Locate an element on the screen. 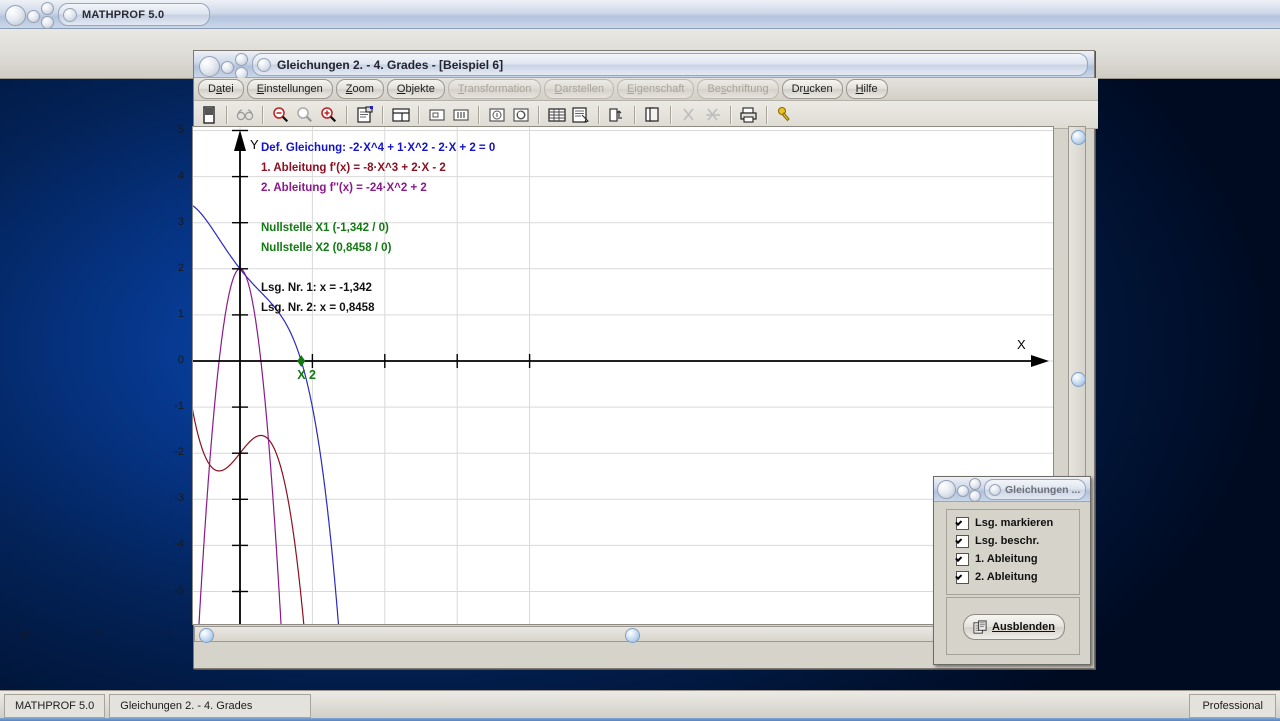 The height and width of the screenshot is (721, 1280). toolbar-button-report is located at coordinates (581, 115).